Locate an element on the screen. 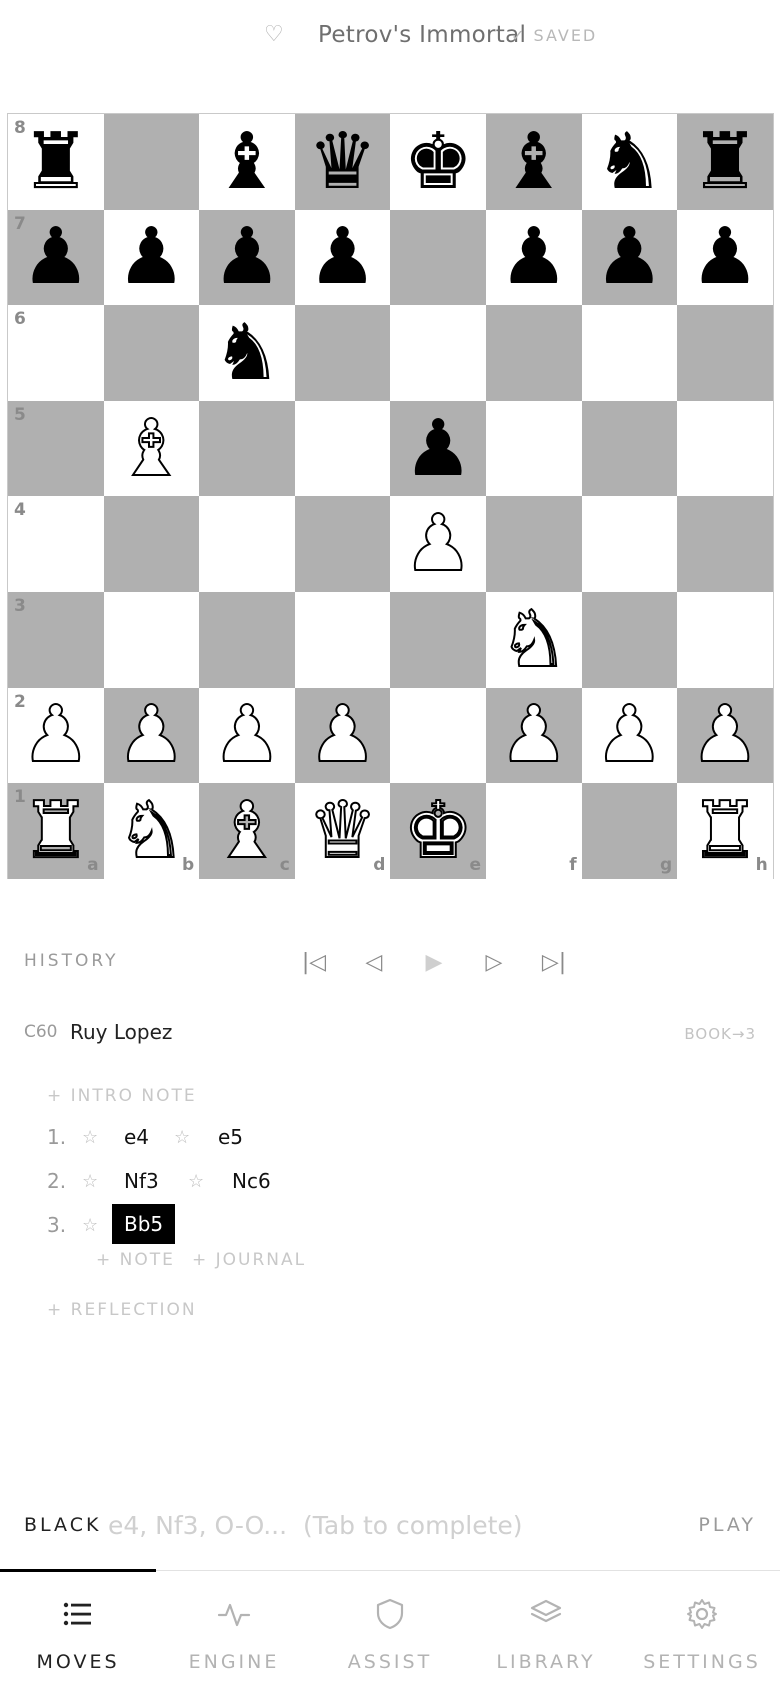 The image size is (780, 1688). add-journal-button: + JOURNAL is located at coordinates (249, 1260).